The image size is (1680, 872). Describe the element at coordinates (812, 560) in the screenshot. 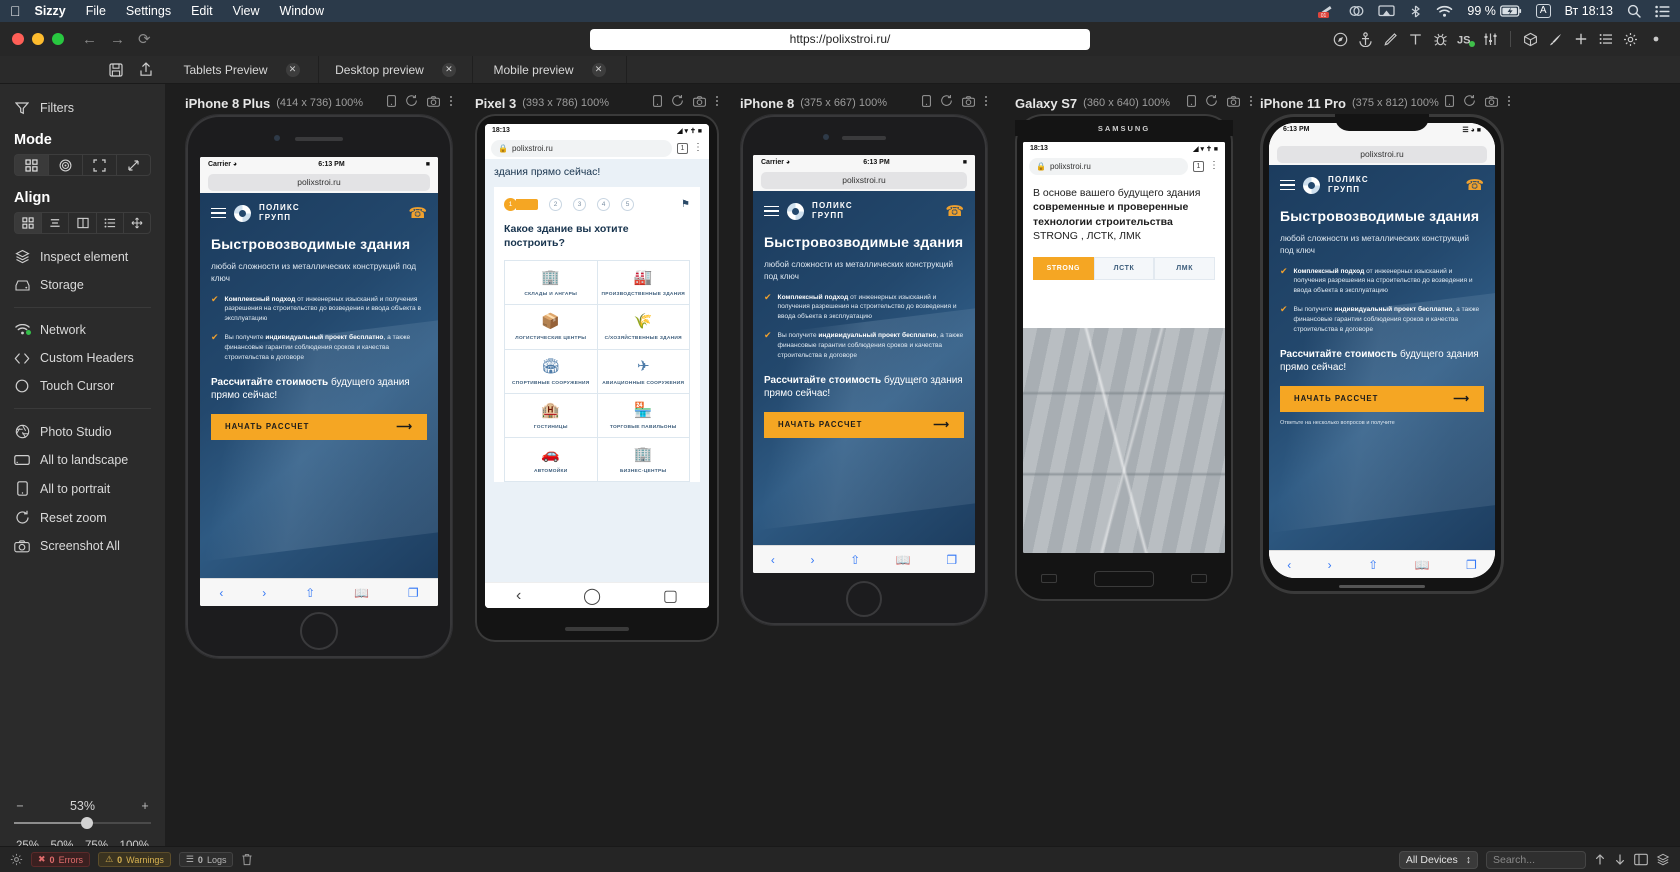

I see `forward-icon: ›` at that location.